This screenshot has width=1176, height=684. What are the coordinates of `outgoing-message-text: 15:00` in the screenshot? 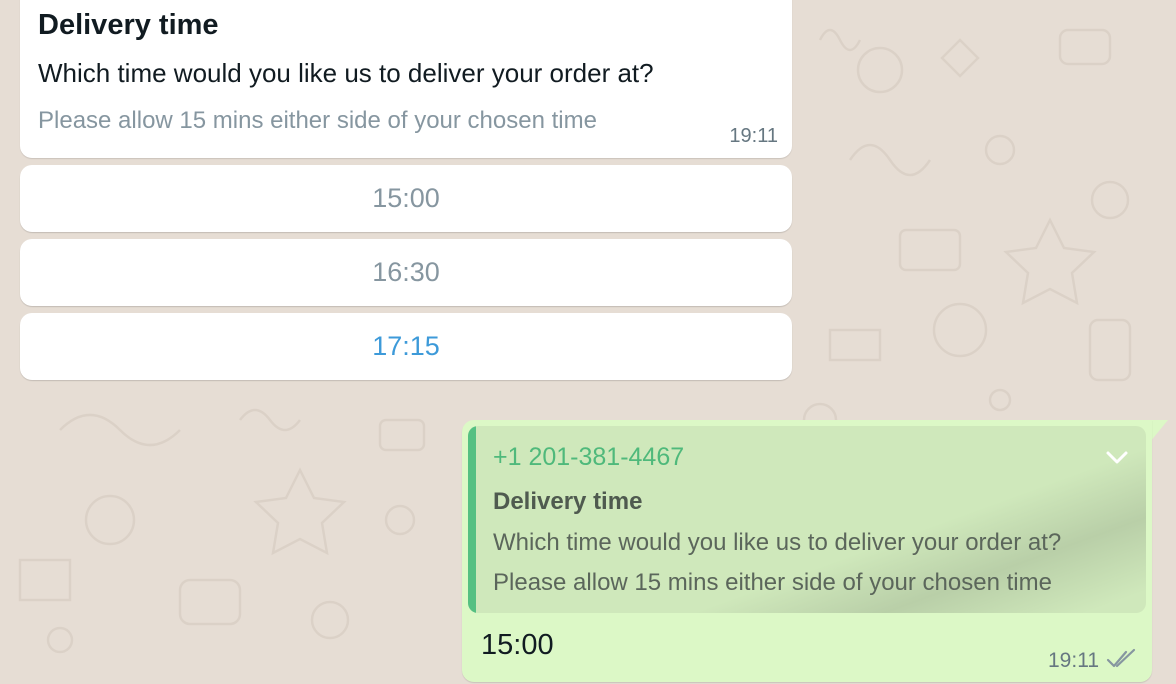 It's located at (517, 645).